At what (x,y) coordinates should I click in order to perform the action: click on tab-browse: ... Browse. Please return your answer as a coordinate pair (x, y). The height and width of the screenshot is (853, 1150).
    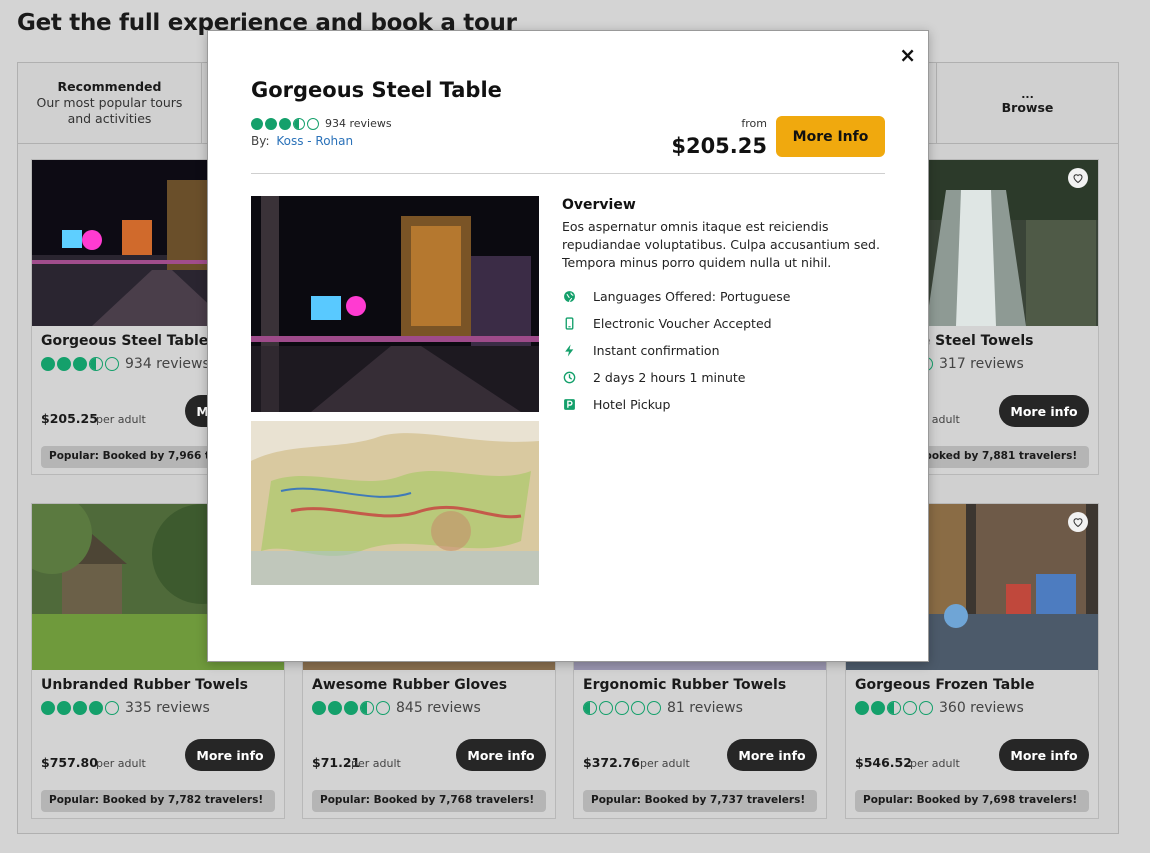
    Looking at the image, I should click on (1027, 103).